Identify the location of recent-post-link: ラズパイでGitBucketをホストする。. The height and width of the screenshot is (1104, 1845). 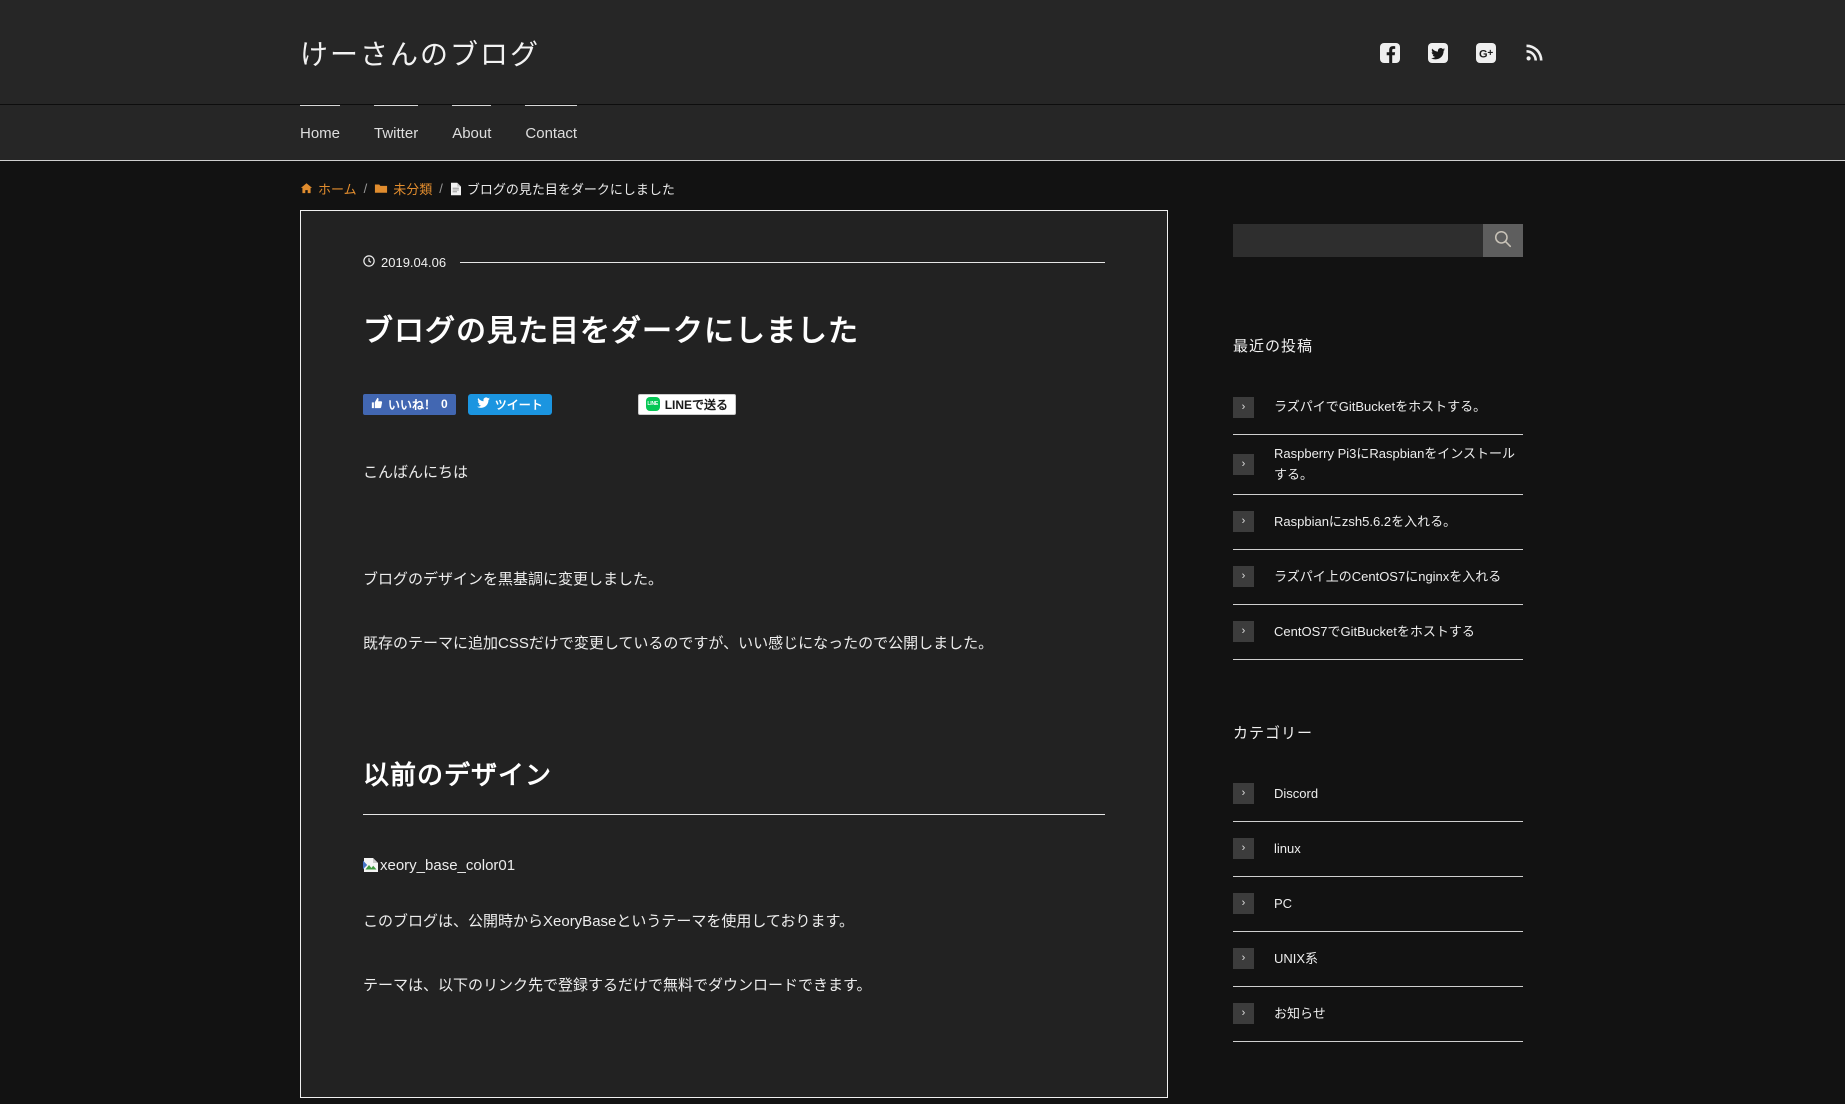
(1380, 407).